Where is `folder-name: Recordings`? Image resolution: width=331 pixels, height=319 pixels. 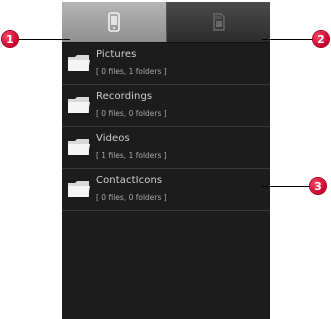
folder-name: Recordings is located at coordinates (124, 96).